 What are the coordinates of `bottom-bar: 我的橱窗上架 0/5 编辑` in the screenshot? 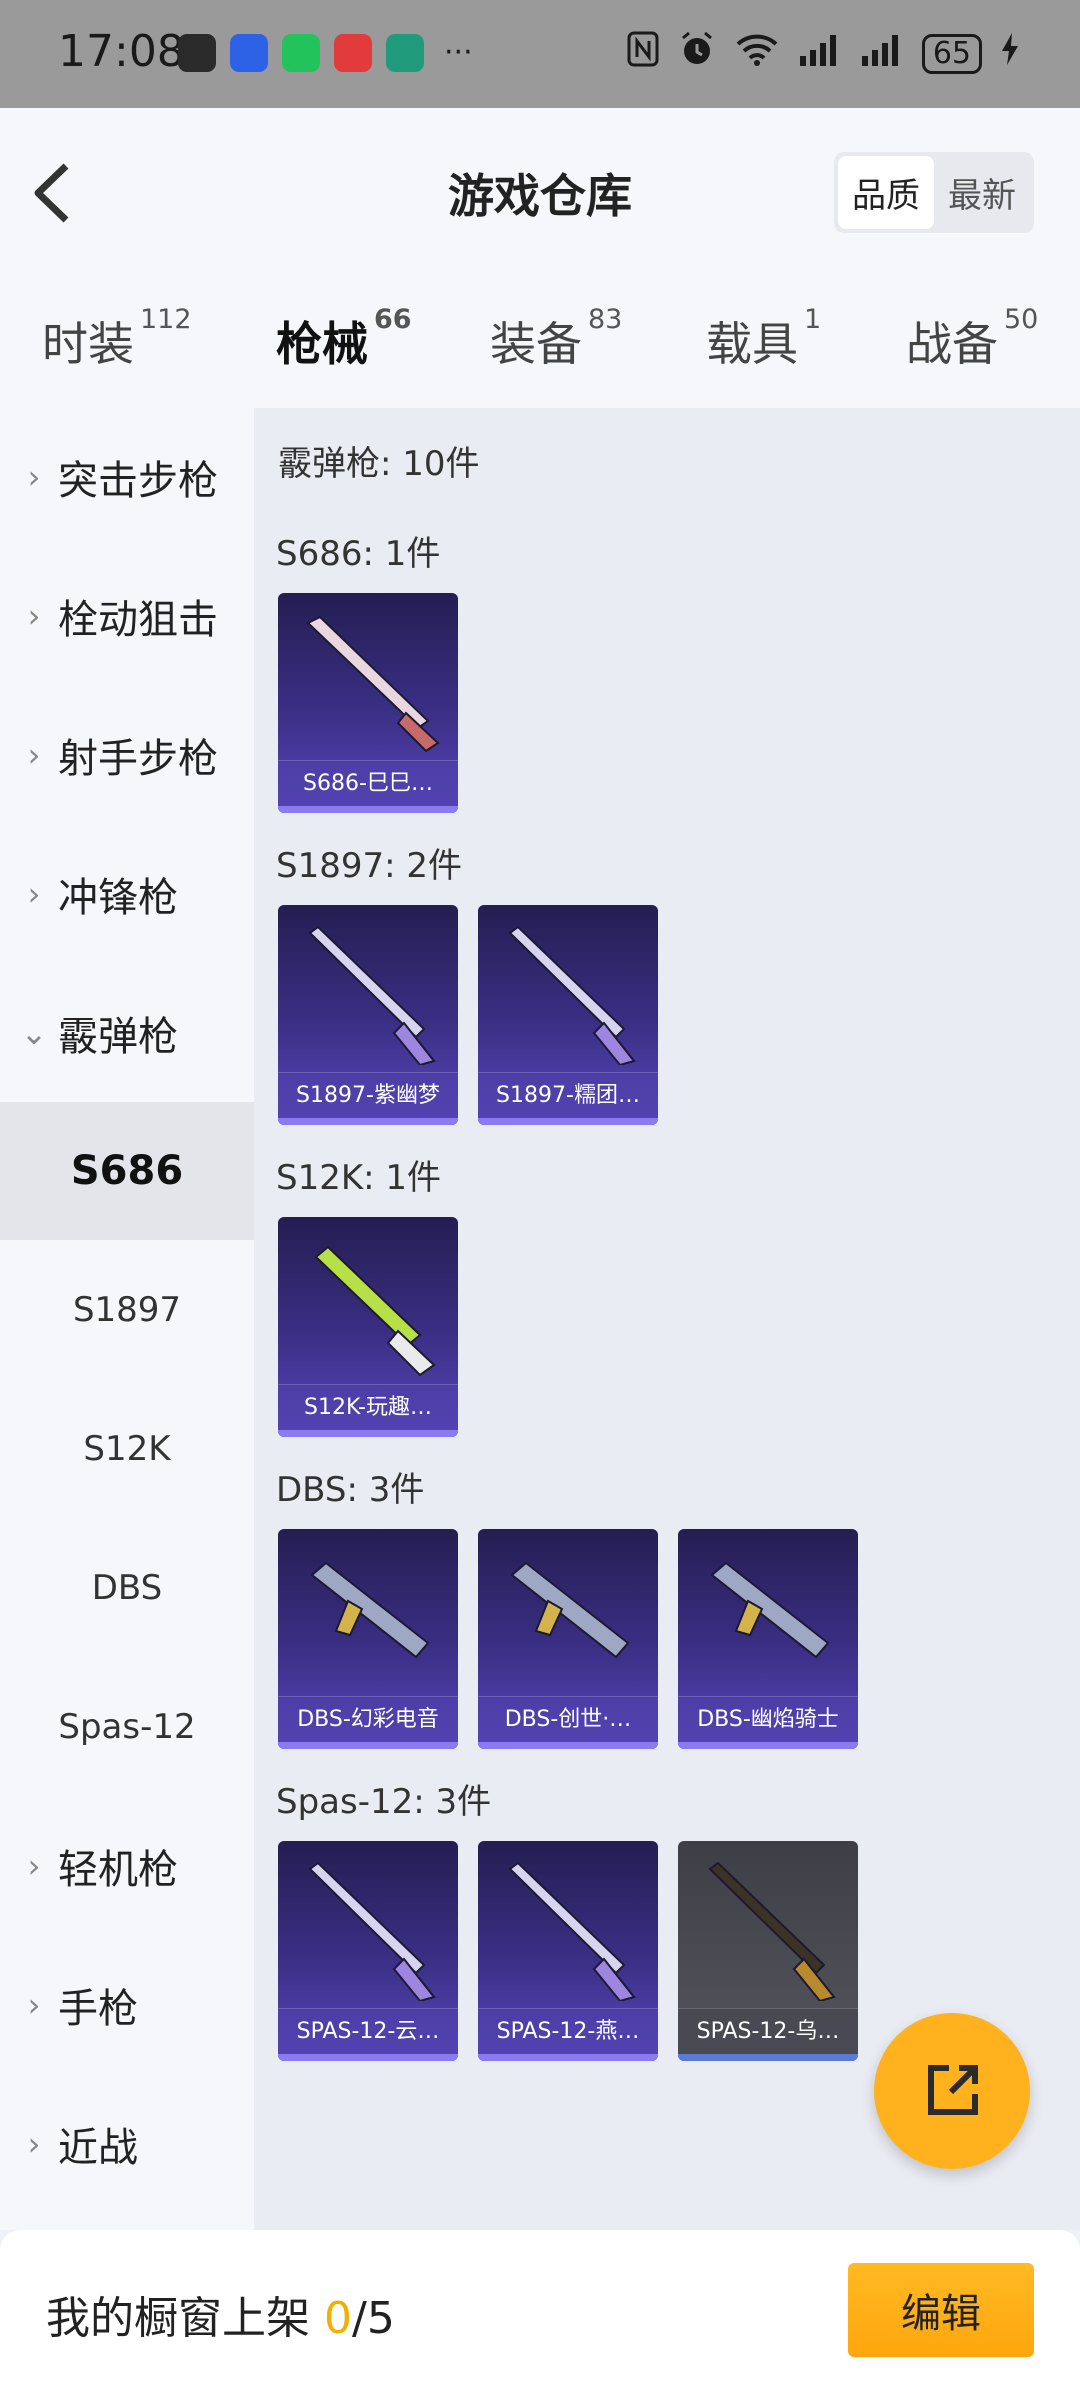 It's located at (540, 2308).